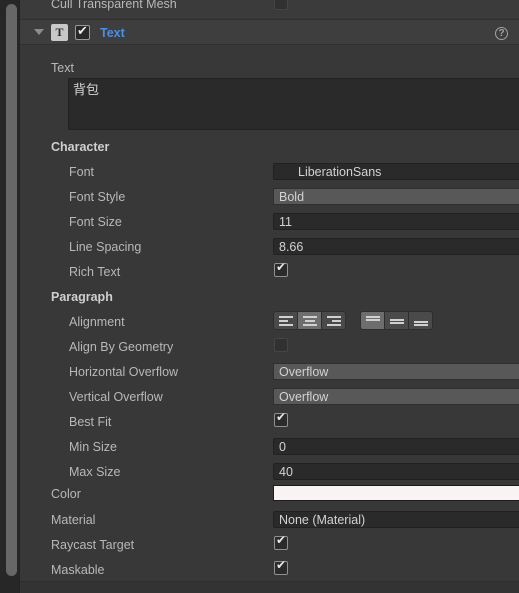 This screenshot has height=593, width=519. Describe the element at coordinates (281, 5) in the screenshot. I see `cull-transparent-mesh-checkbox` at that location.